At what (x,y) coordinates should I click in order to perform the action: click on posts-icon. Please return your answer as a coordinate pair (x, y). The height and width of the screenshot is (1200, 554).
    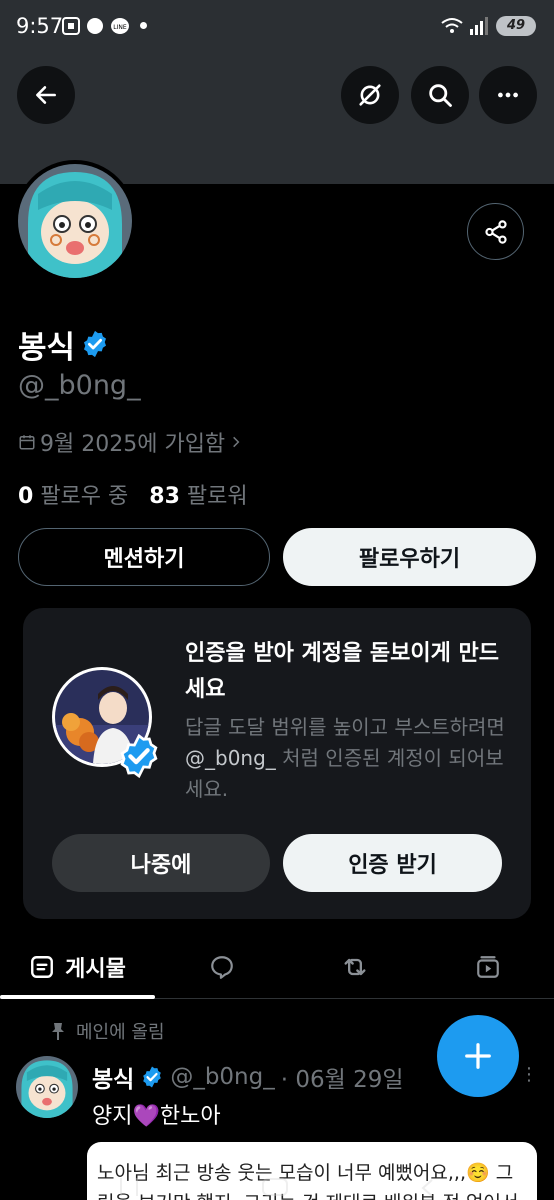
    Looking at the image, I should click on (42, 967).